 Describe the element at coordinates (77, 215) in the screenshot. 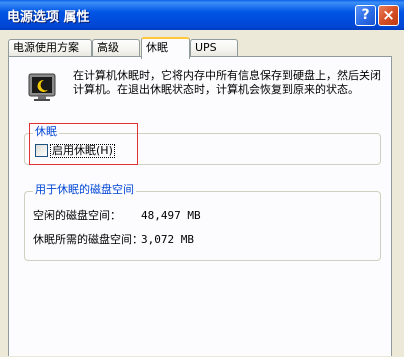

I see `free-disk-space-label: 空闲的磁盘空间：` at that location.